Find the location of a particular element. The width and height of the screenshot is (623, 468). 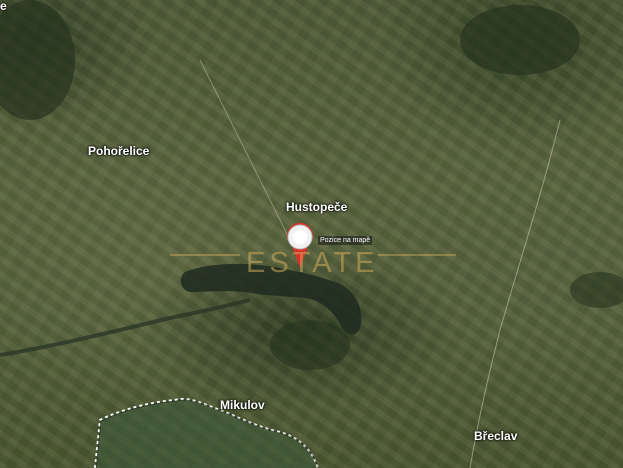

river is located at coordinates (125, 327).